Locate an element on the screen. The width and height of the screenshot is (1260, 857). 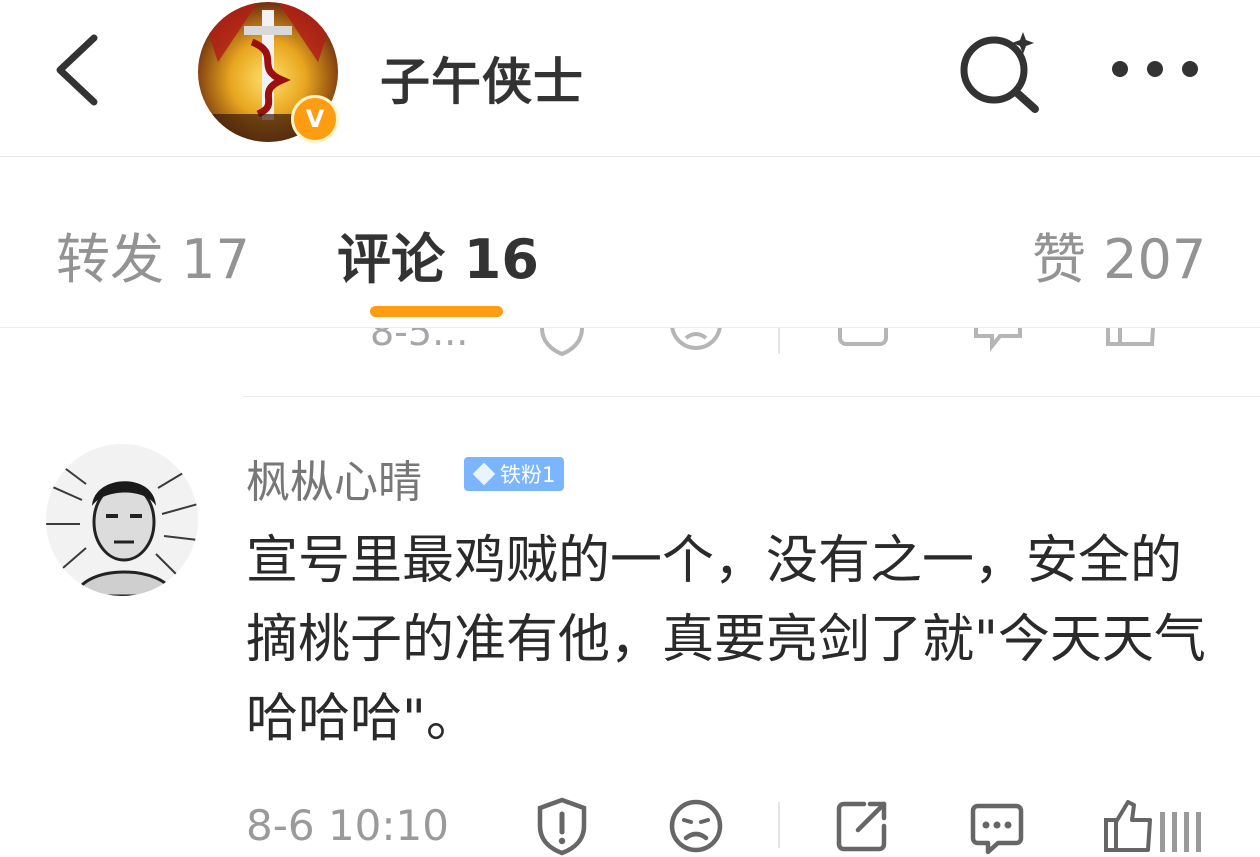
page-title: 子午侠士 is located at coordinates (482, 82).